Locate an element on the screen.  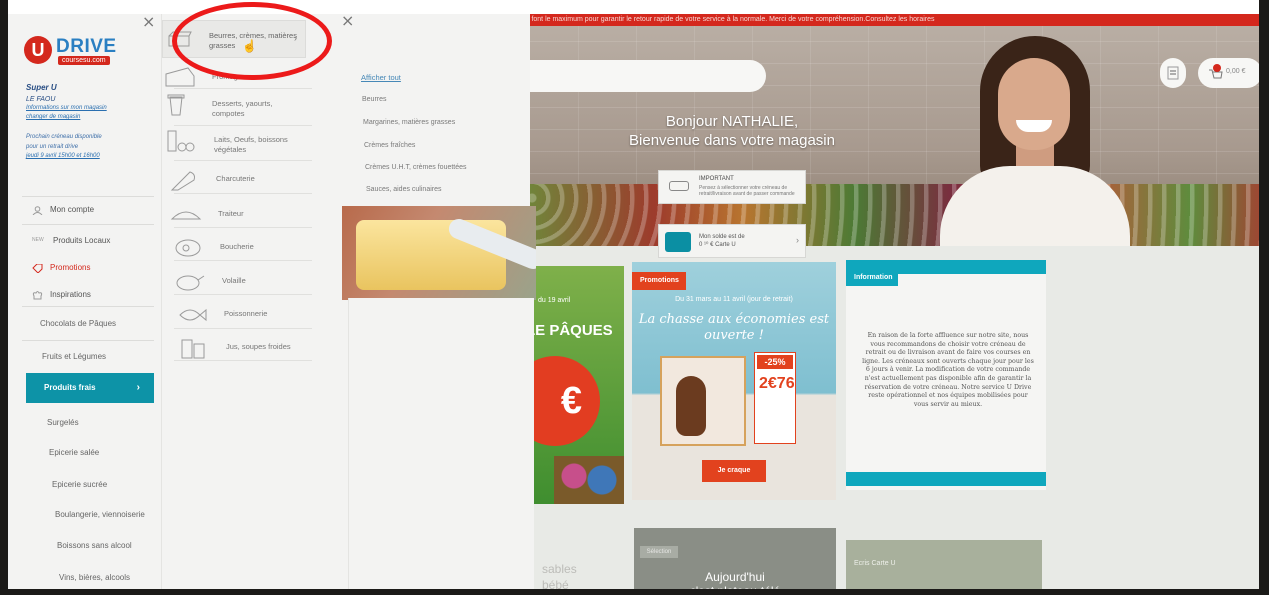
subcategory-laits-oeufs: Laits, Oeufs, boissons végétales is located at coordinates (235, 142).